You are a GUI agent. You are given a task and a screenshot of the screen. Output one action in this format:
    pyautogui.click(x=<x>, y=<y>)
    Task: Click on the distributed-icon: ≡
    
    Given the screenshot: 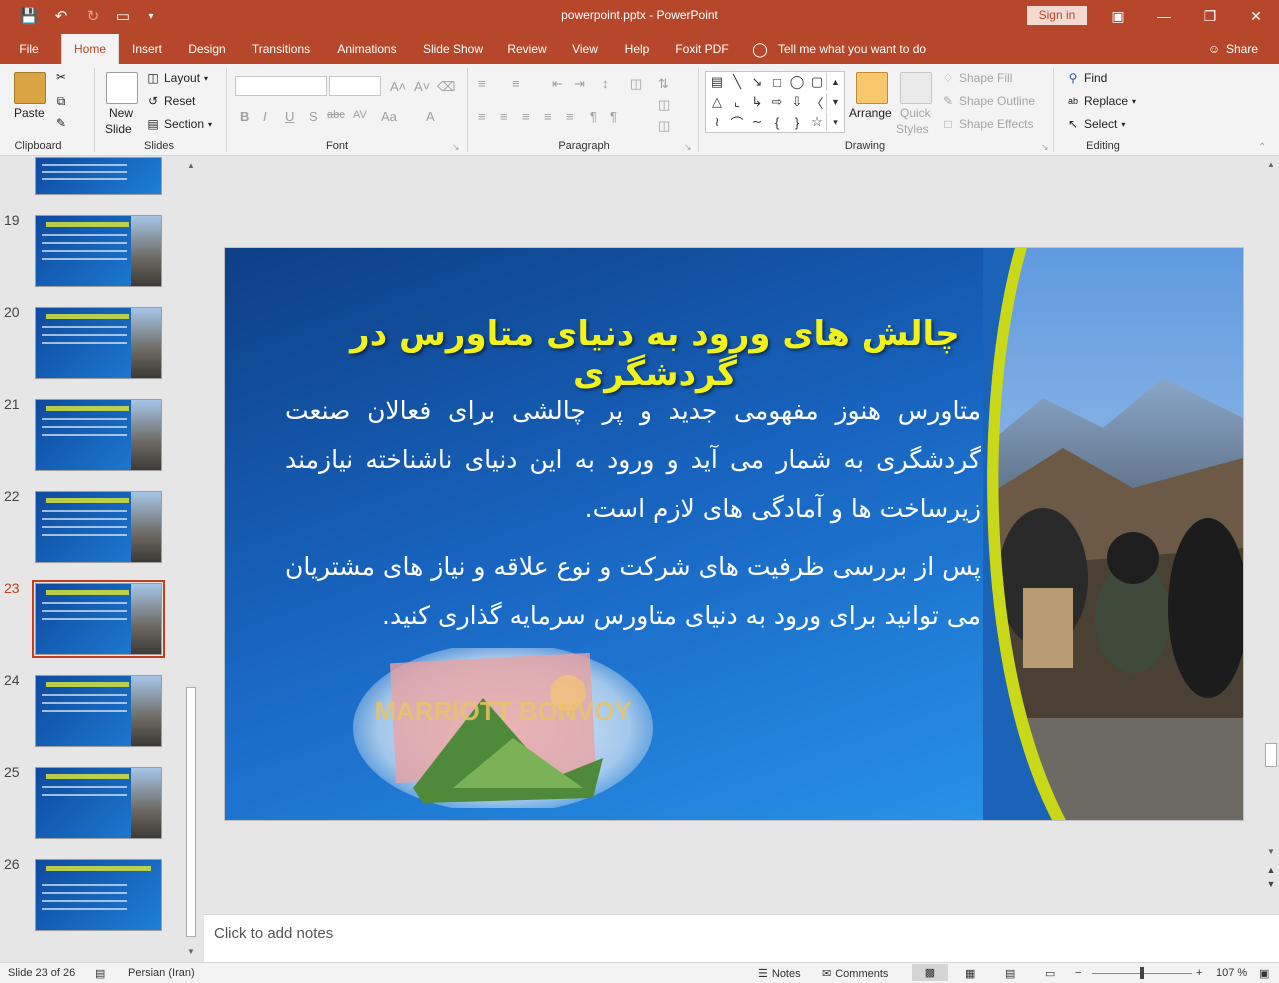 What is the action you would take?
    pyautogui.click(x=570, y=116)
    